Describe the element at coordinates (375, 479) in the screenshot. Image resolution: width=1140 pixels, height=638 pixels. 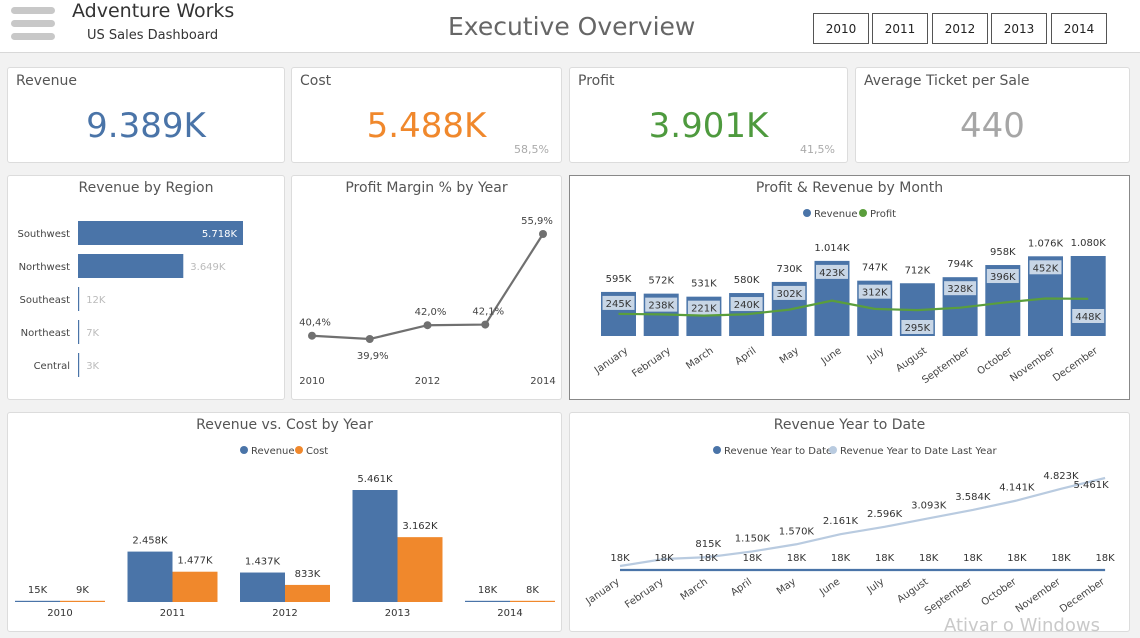
I see `revenue-data-label: 5.461K` at that location.